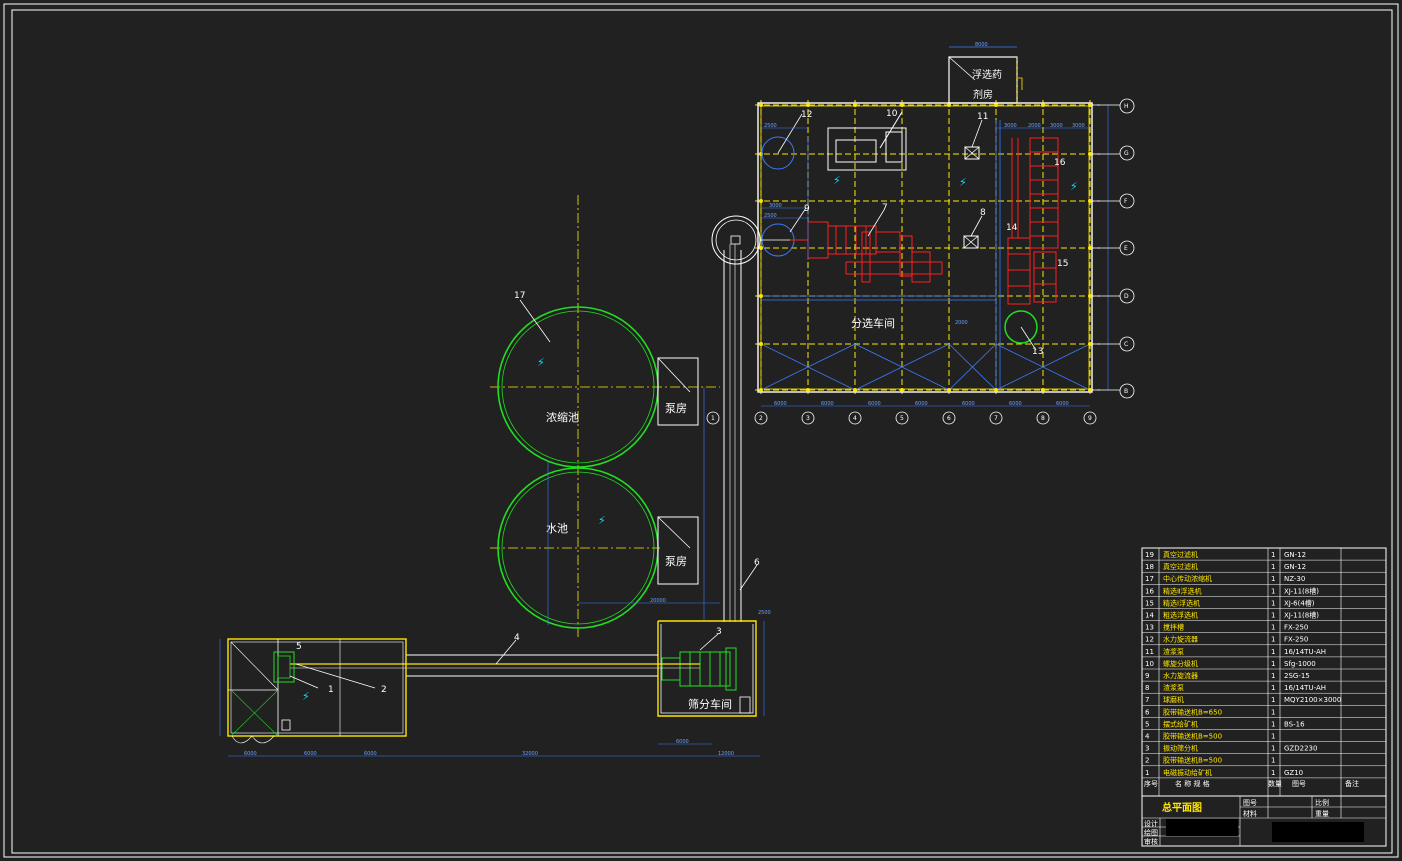  What do you see at coordinates (719, 632) in the screenshot?
I see `callout-label: 3` at bounding box center [719, 632].